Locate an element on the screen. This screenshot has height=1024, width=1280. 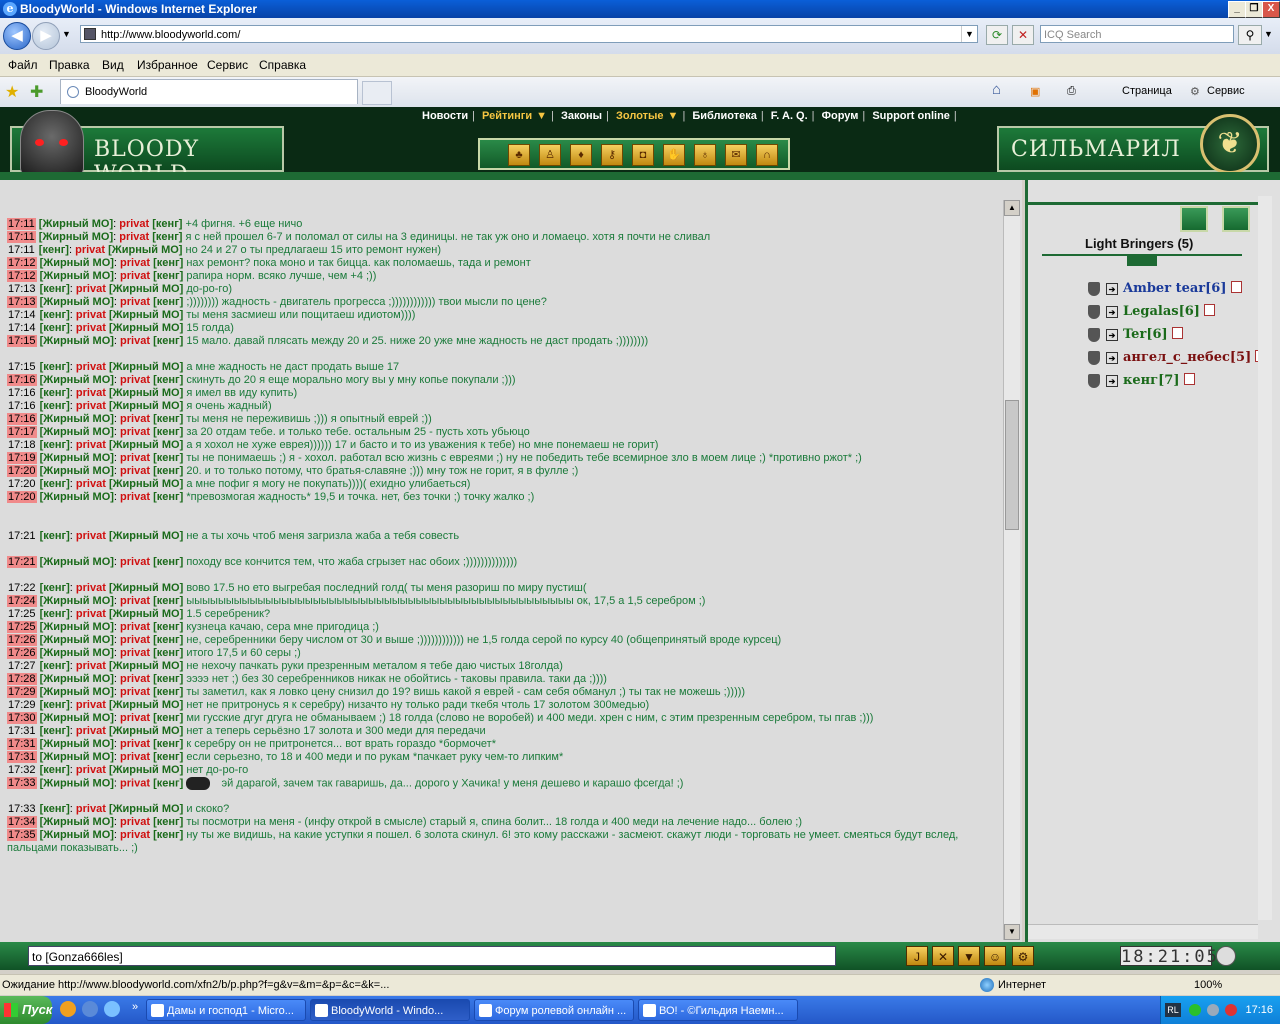
map-icon: ◘ is located at coordinates (643, 155).